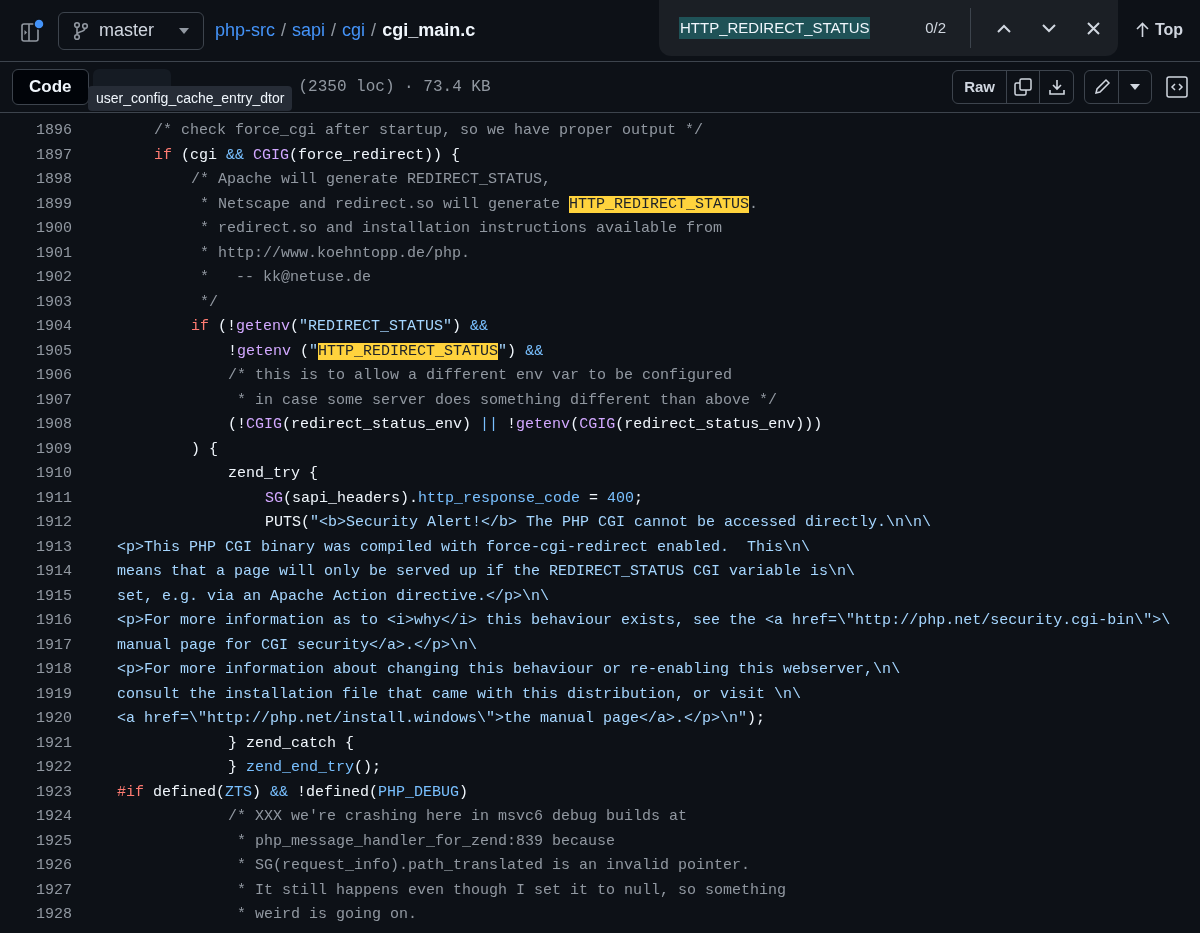  I want to click on line-number: 1915, so click(53, 596).